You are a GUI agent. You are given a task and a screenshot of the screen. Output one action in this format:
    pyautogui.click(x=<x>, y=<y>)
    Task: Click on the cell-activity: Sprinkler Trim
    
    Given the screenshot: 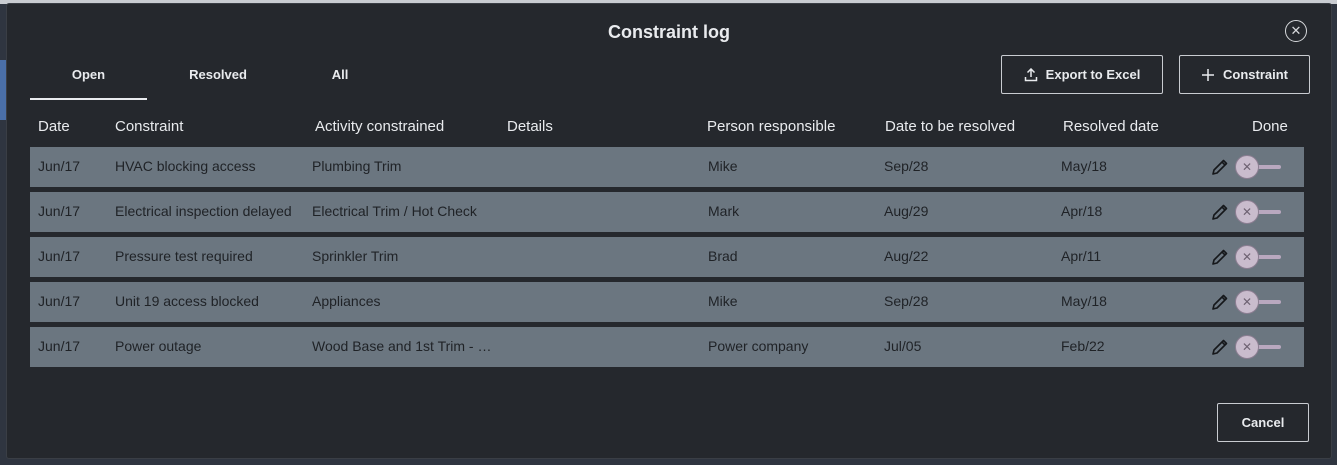 What is the action you would take?
    pyautogui.click(x=355, y=256)
    